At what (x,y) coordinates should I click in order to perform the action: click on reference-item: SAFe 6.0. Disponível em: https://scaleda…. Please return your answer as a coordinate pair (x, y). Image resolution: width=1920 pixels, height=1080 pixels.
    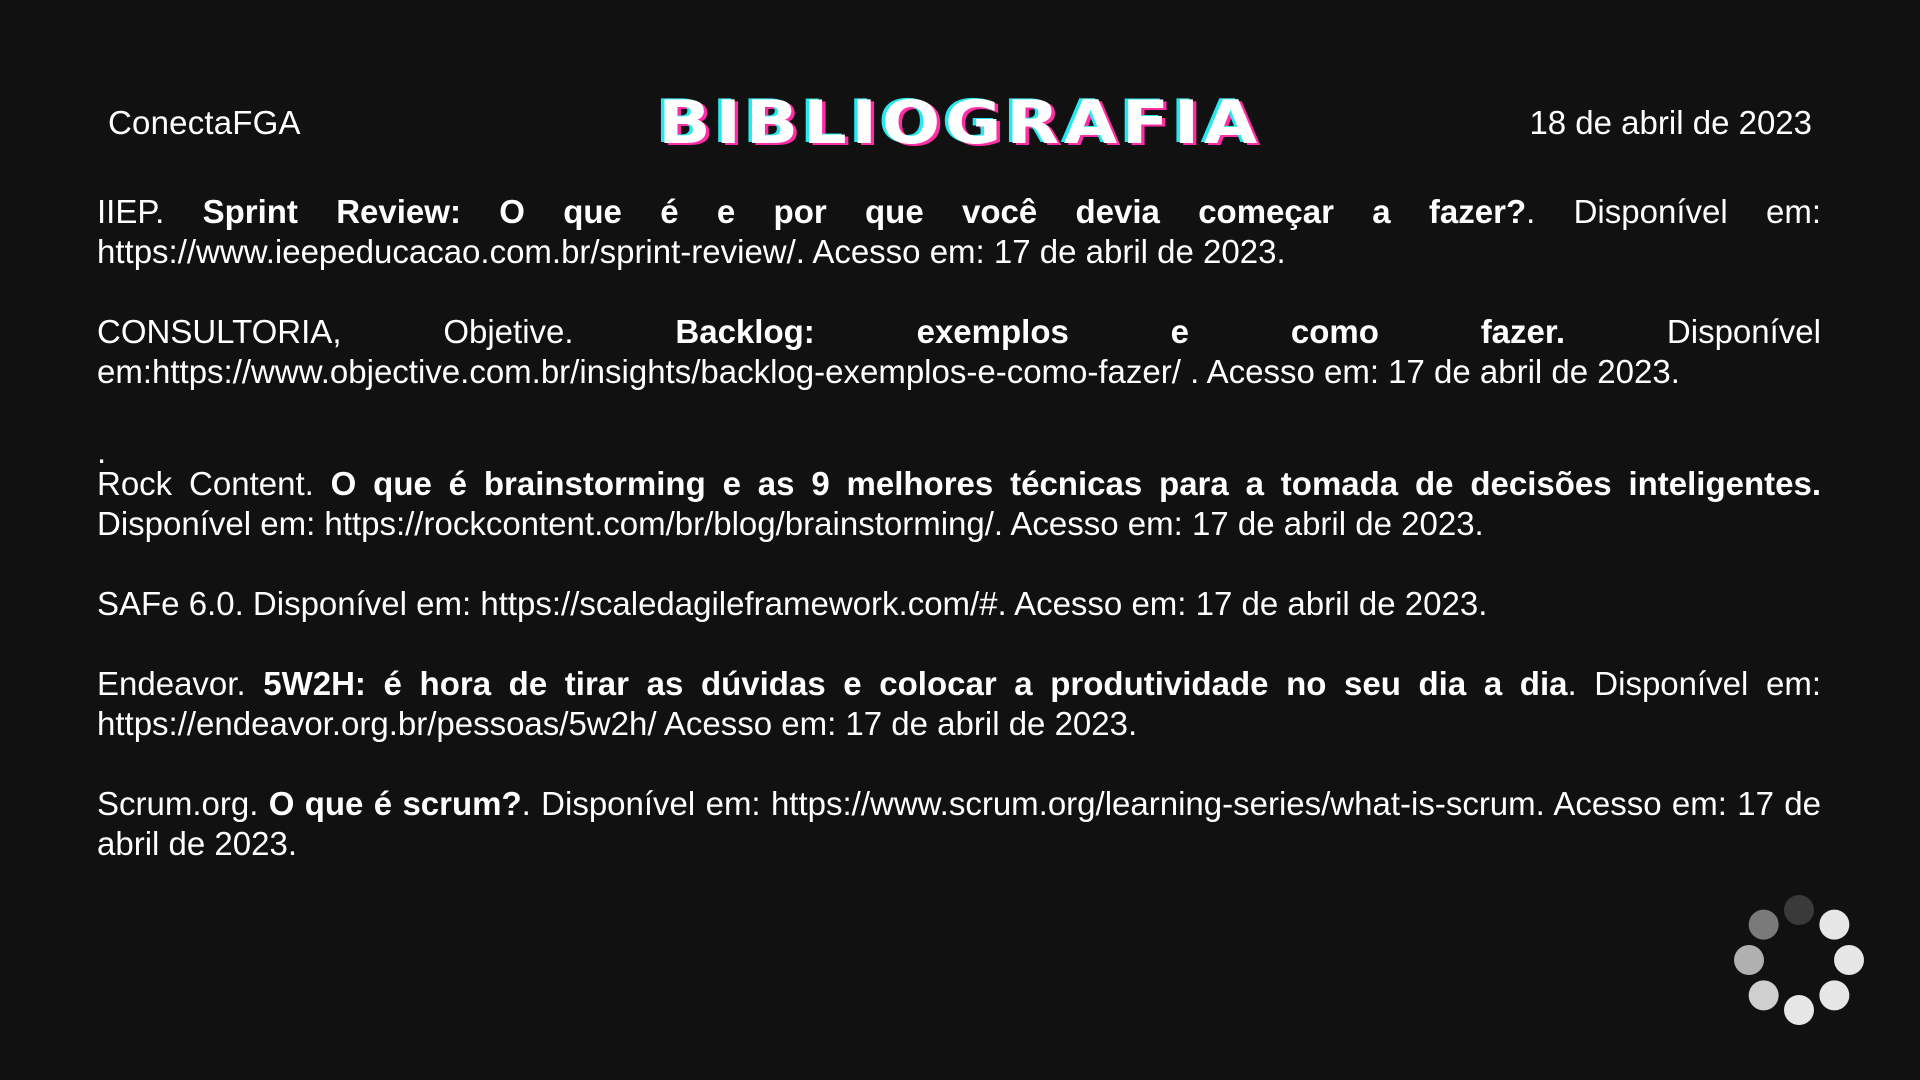
    Looking at the image, I should click on (792, 603).